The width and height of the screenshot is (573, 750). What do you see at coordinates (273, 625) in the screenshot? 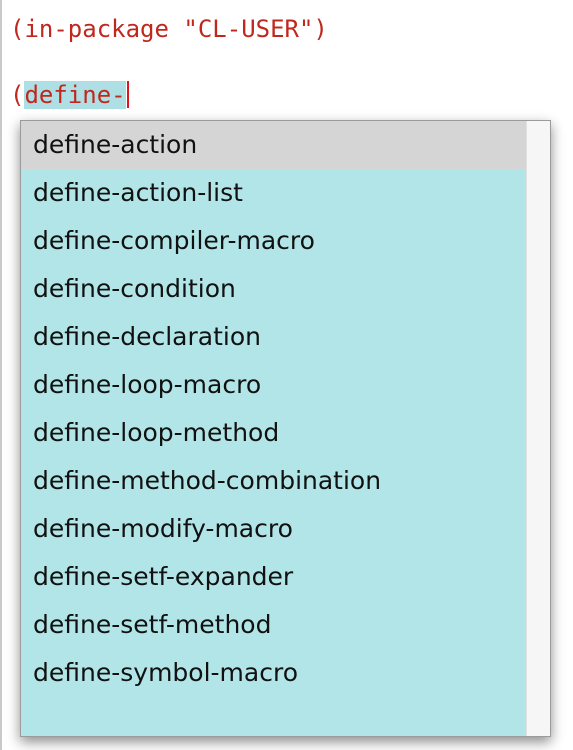
I see `completion-item: define-setf-method` at bounding box center [273, 625].